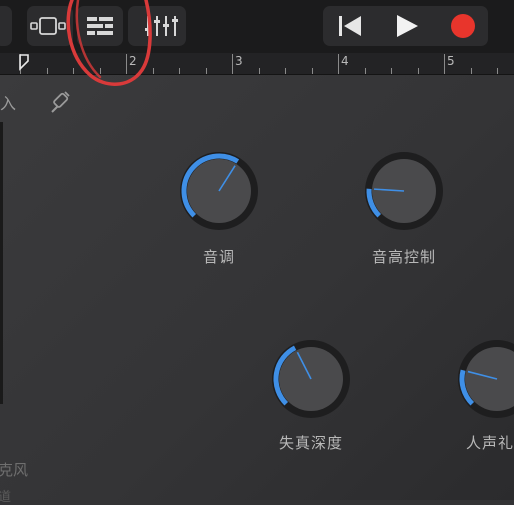 This screenshot has height=505, width=514. I want to click on browser-view-button, so click(50, 26).